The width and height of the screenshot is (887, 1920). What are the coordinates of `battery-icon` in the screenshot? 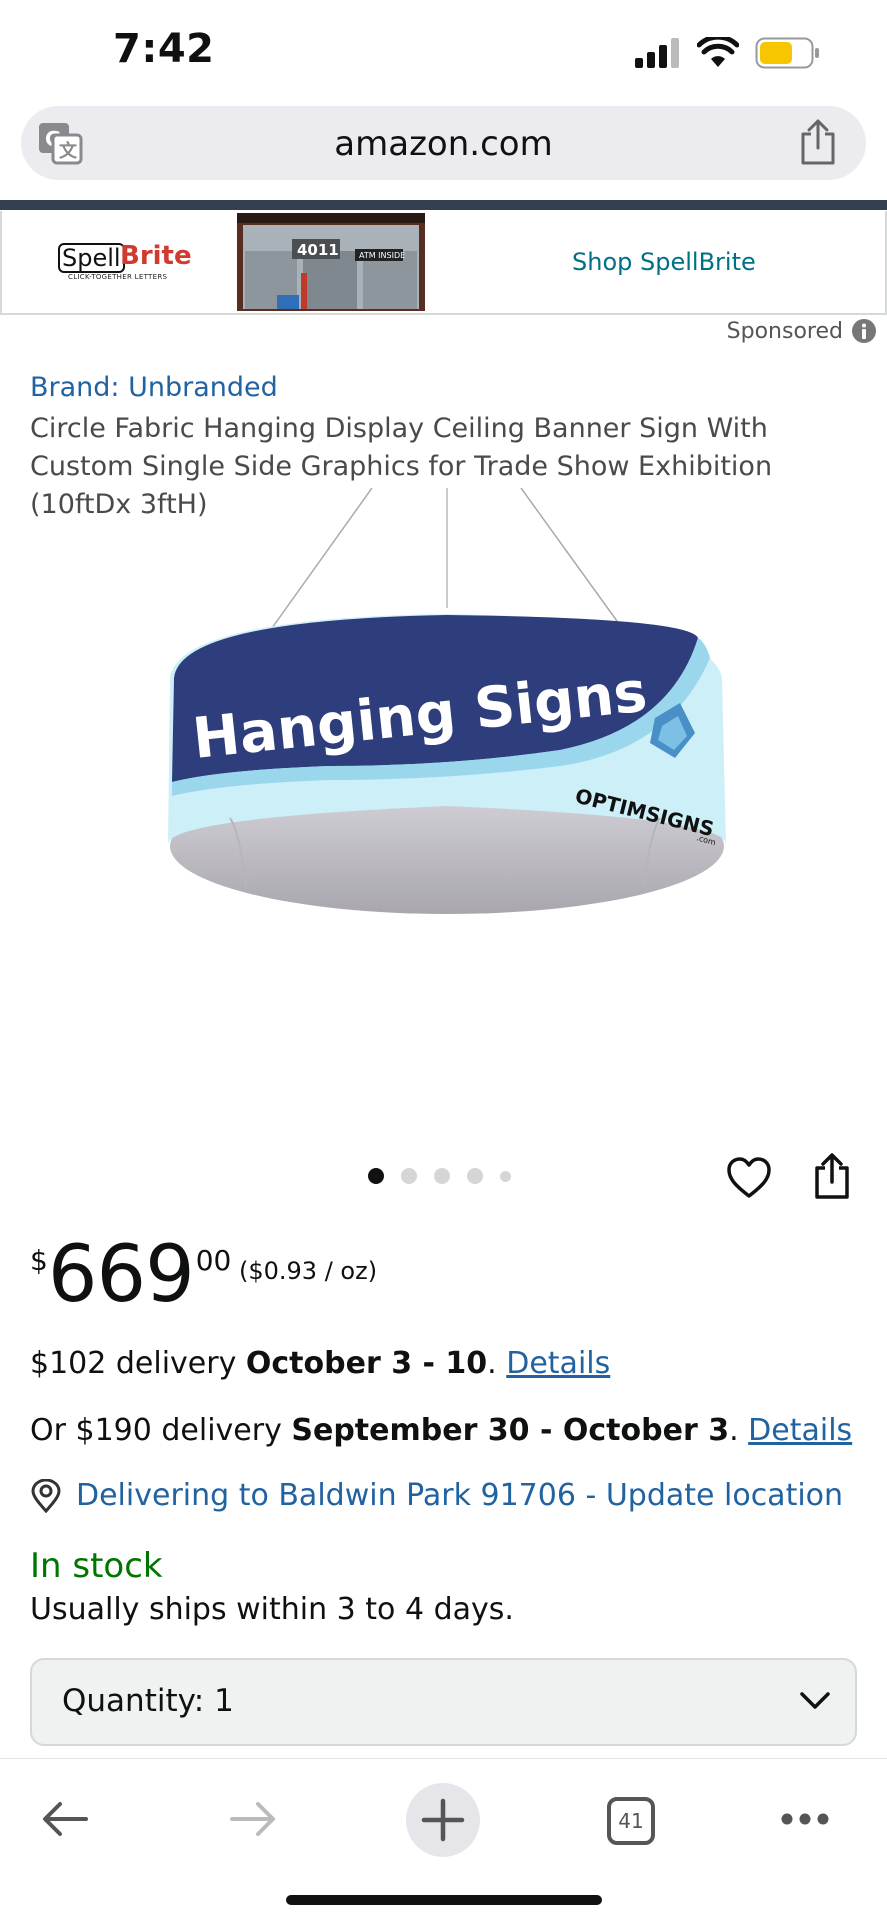 It's located at (787, 53).